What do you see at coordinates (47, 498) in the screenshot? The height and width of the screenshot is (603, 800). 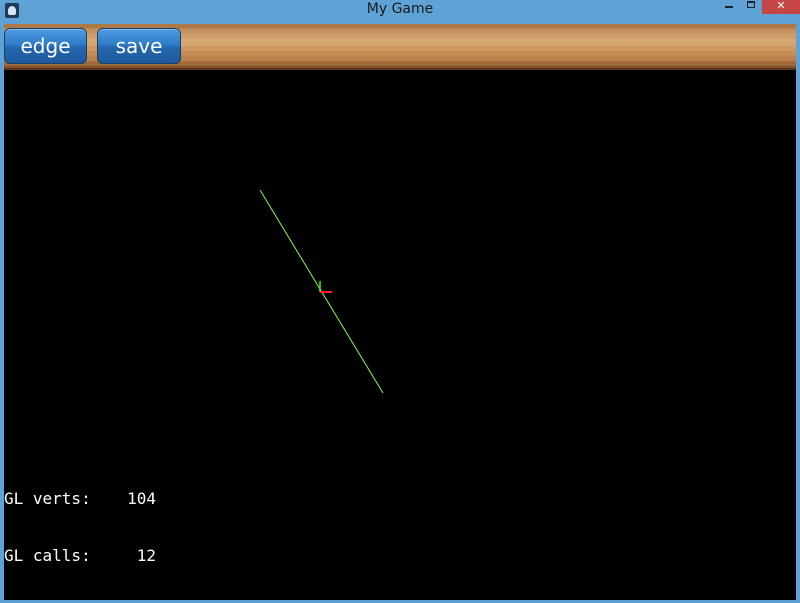 I see `stat-label: GL verts:` at bounding box center [47, 498].